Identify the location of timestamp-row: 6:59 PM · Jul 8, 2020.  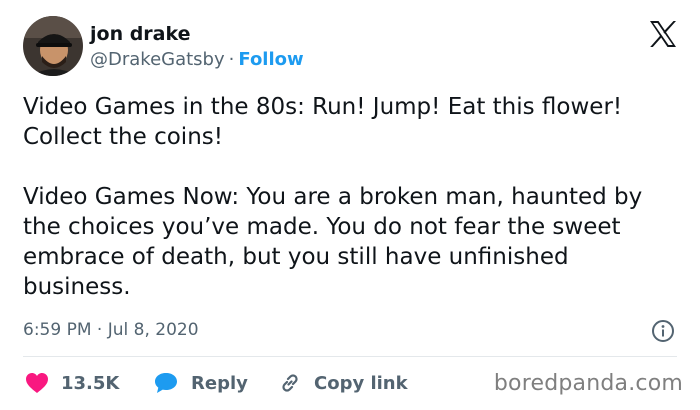
(349, 330).